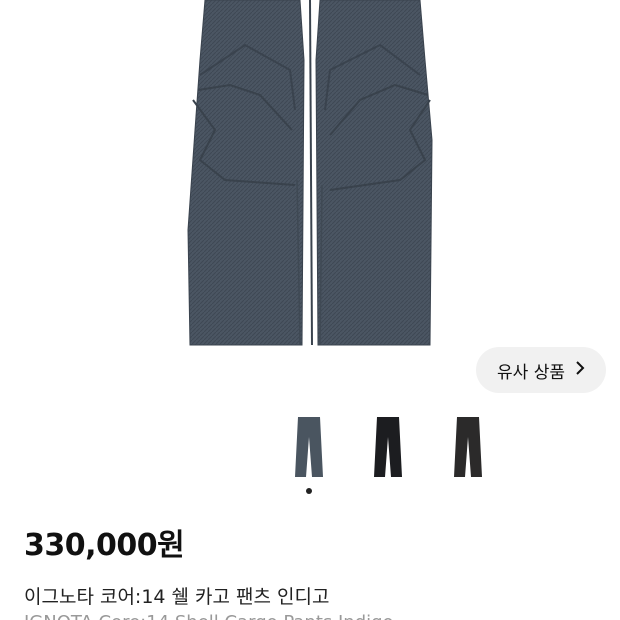 This screenshot has width=620, height=620. What do you see at coordinates (580, 370) in the screenshot?
I see `chevron-right-icon` at bounding box center [580, 370].